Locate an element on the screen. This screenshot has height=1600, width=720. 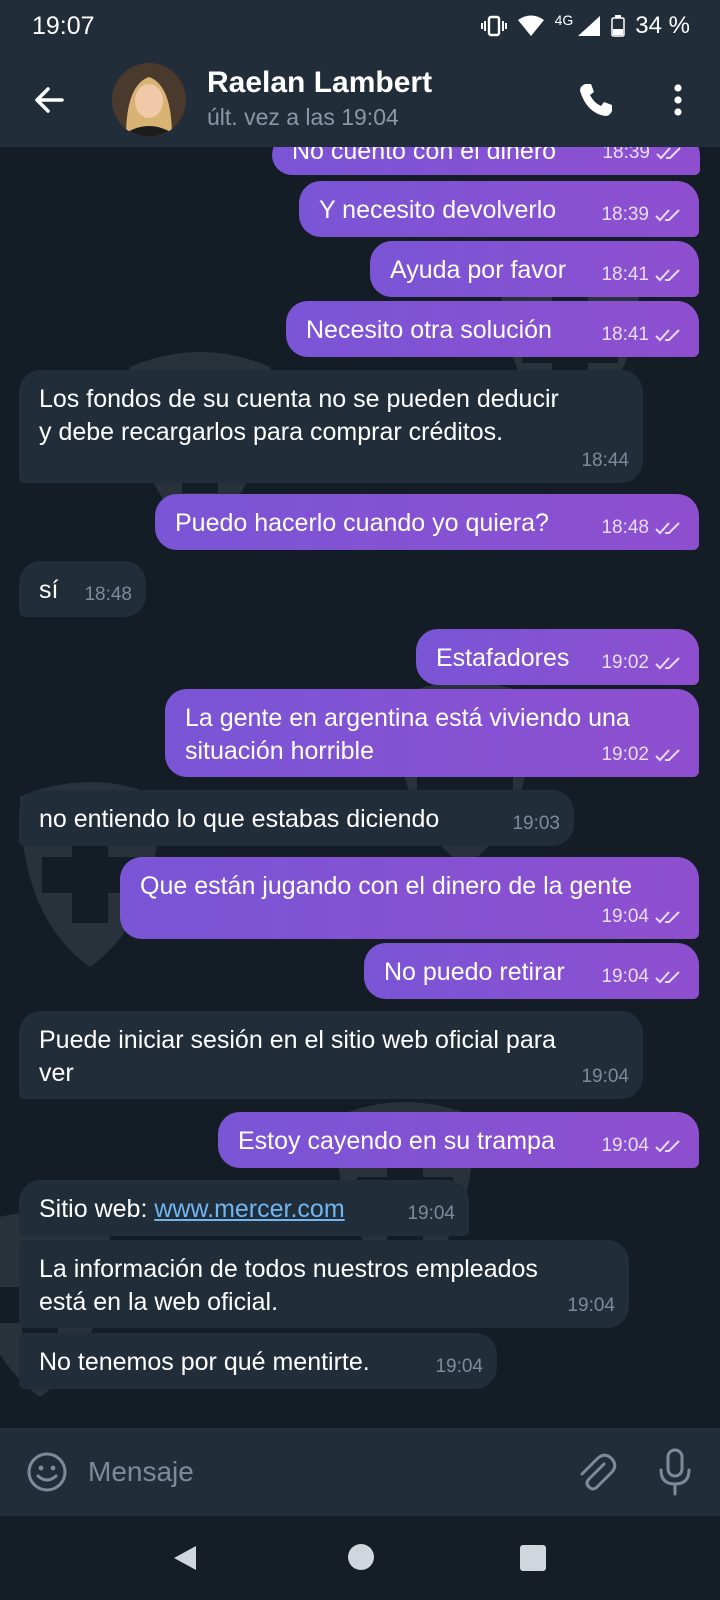
last-seen-status: últ. vez a las 19:04 is located at coordinates (303, 117).